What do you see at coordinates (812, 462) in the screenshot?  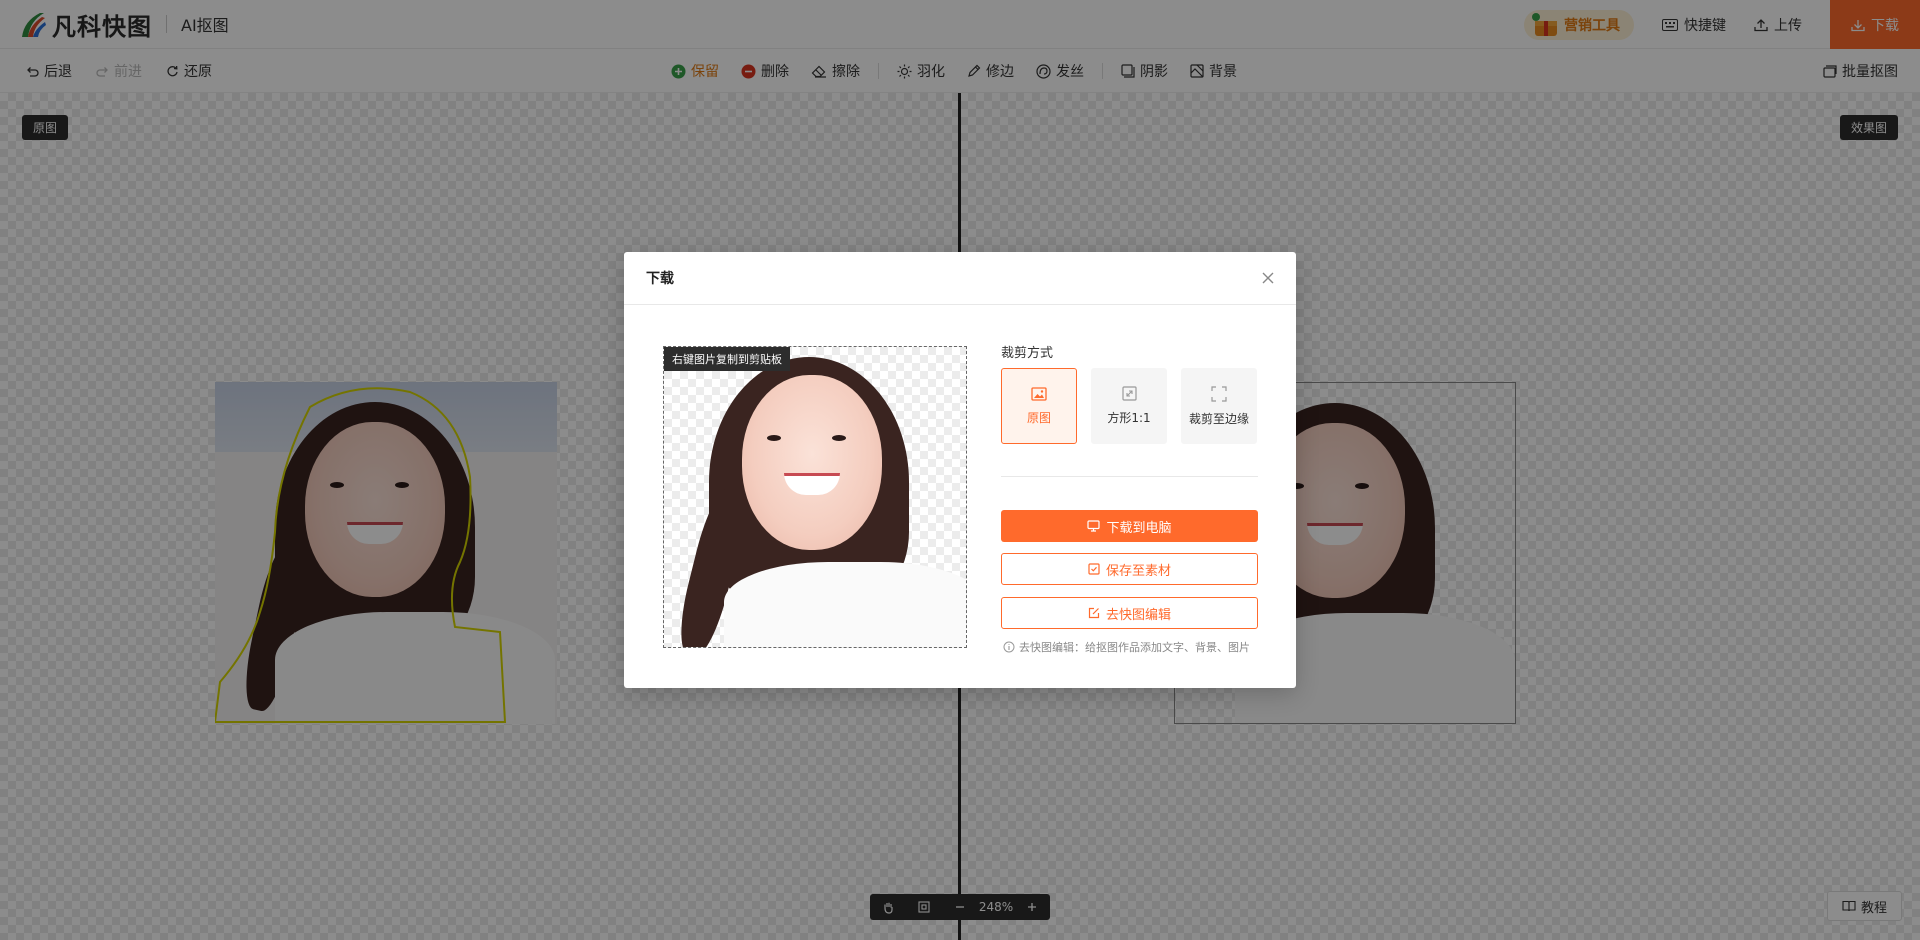 I see `face-shape` at bounding box center [812, 462].